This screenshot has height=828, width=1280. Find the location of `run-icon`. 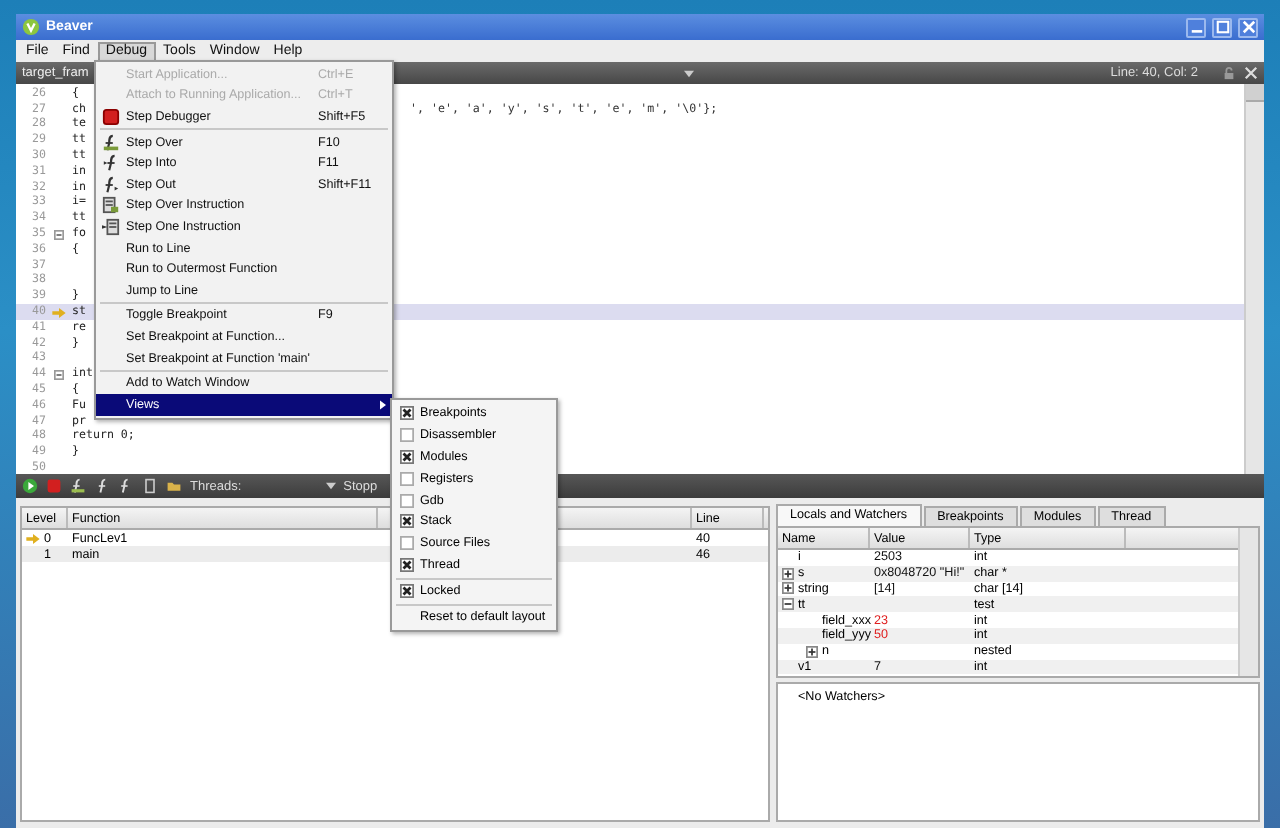

run-icon is located at coordinates (30, 486).